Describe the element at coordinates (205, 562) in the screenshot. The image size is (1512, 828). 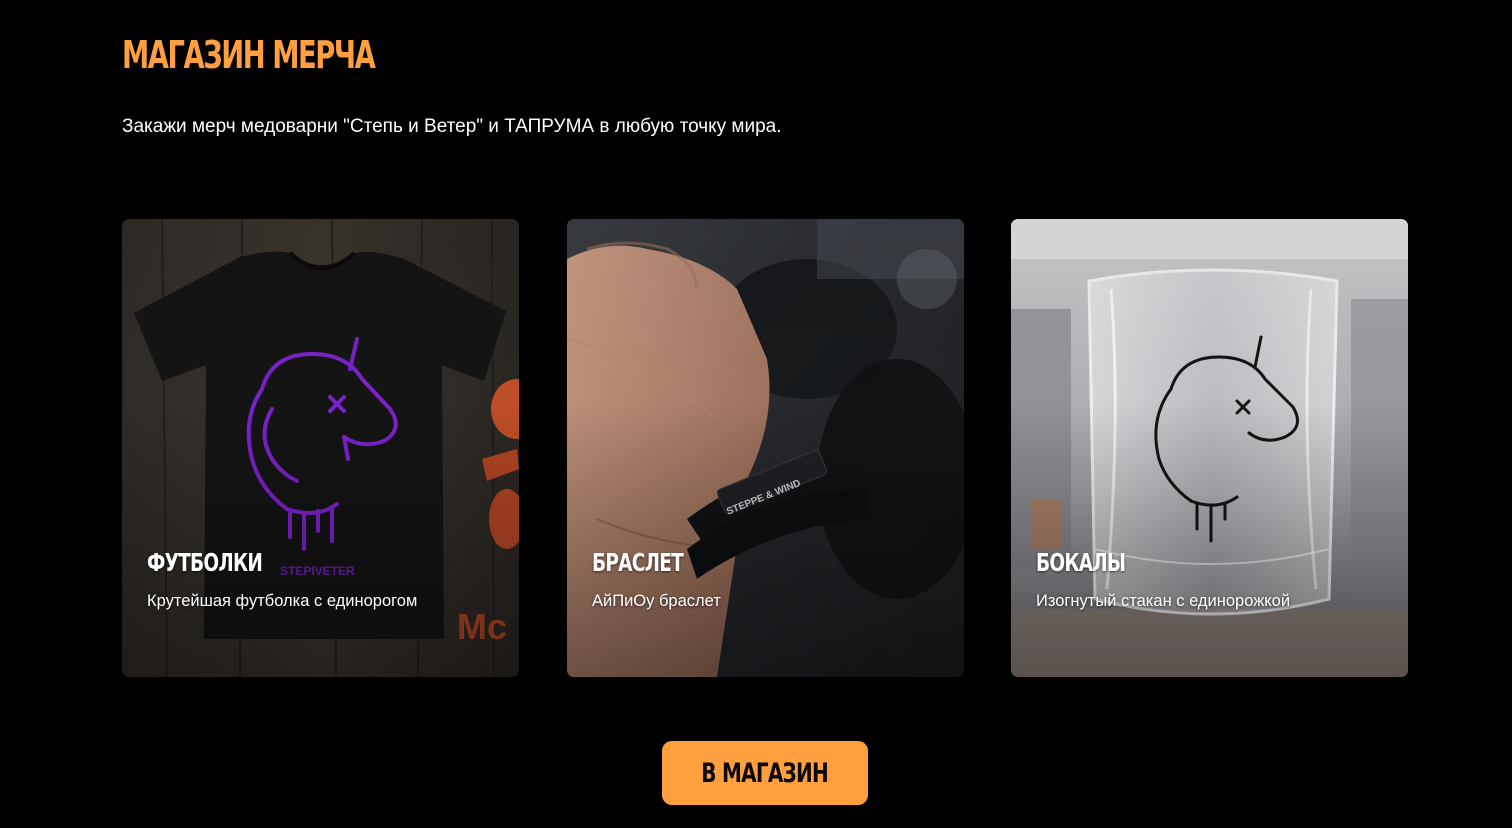
I see `card-title: ФУТБОЛКИ` at that location.